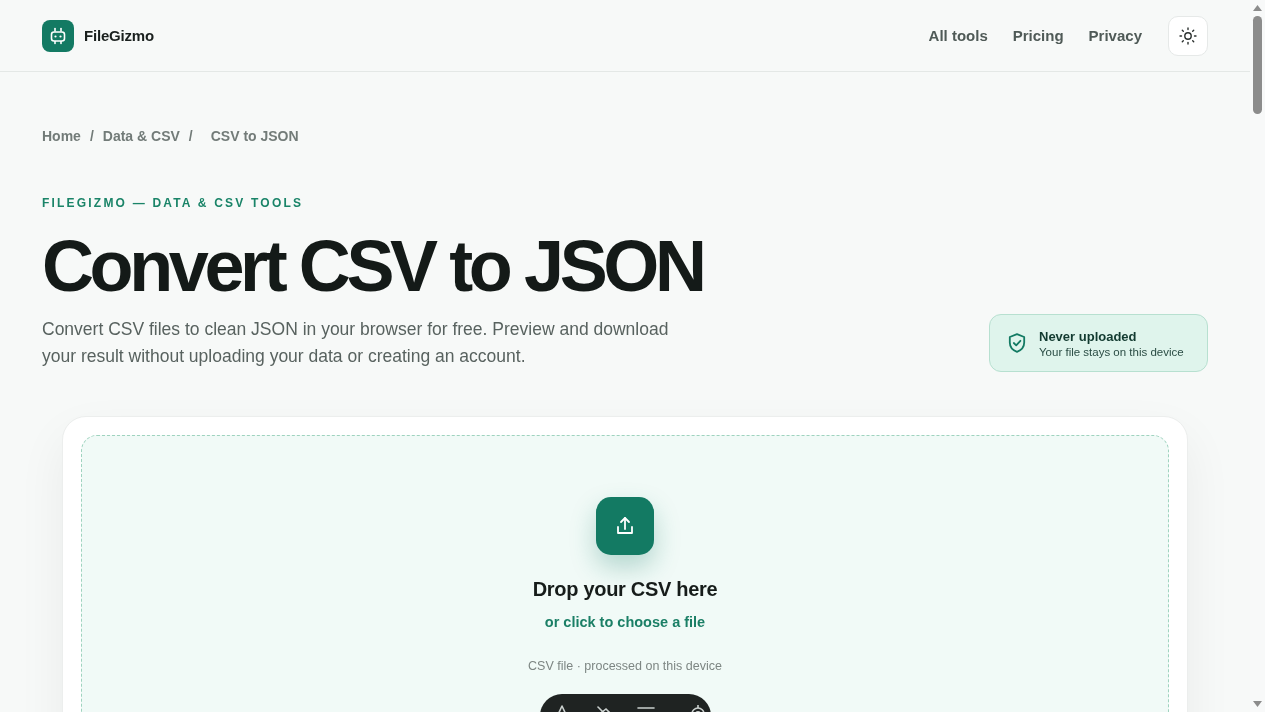 Image resolution: width=1265 pixels, height=712 pixels. I want to click on nav-link: Privacy, so click(1115, 35).